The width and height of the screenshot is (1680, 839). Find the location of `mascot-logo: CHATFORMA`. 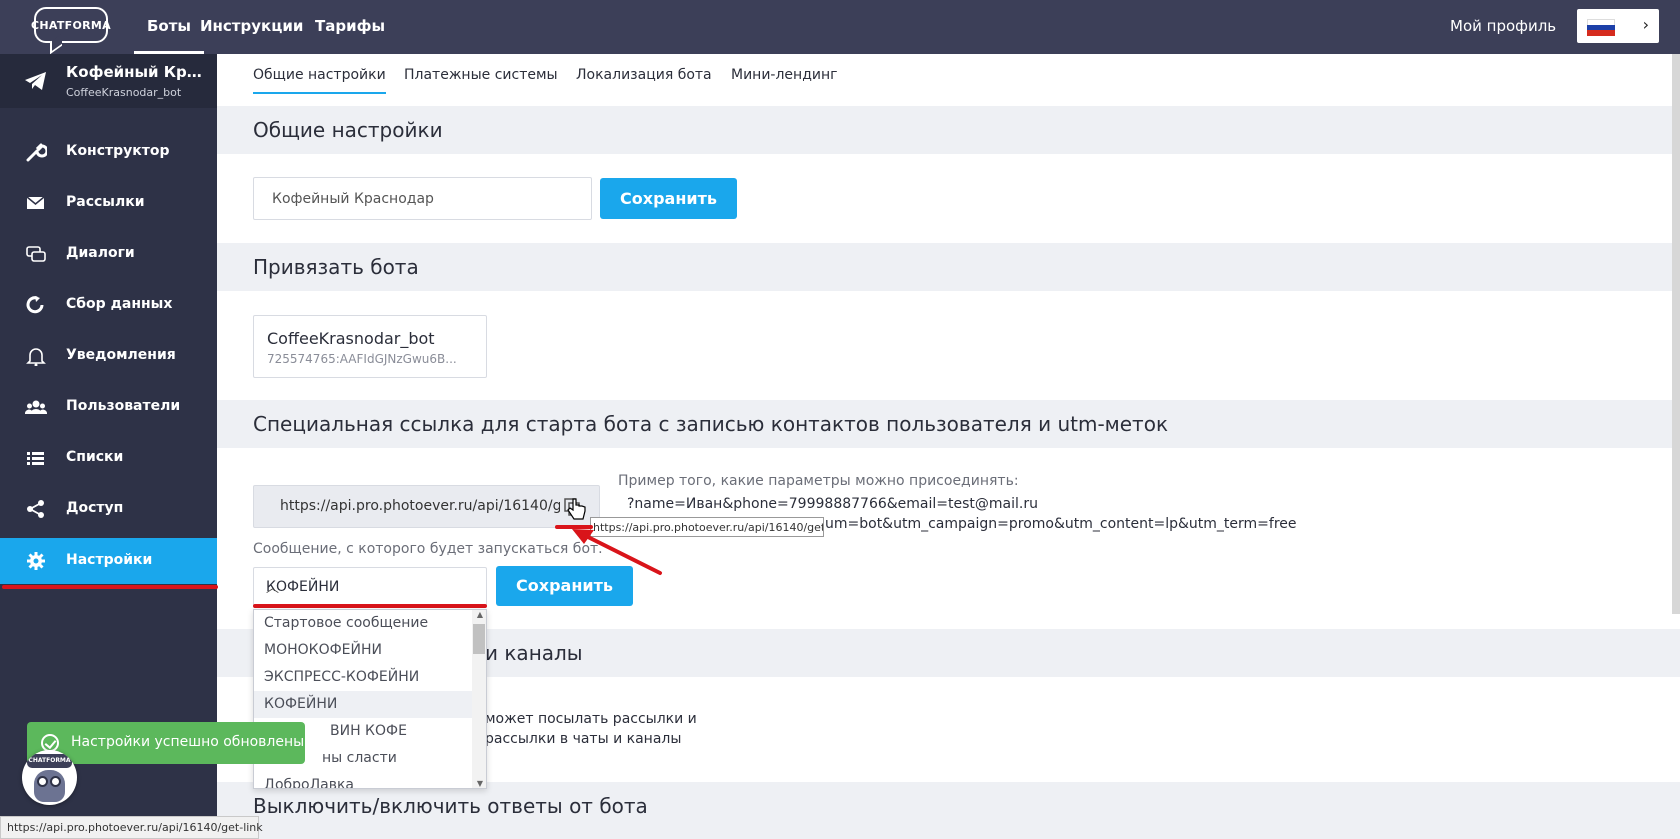

mascot-logo: CHATFORMA is located at coordinates (49, 761).